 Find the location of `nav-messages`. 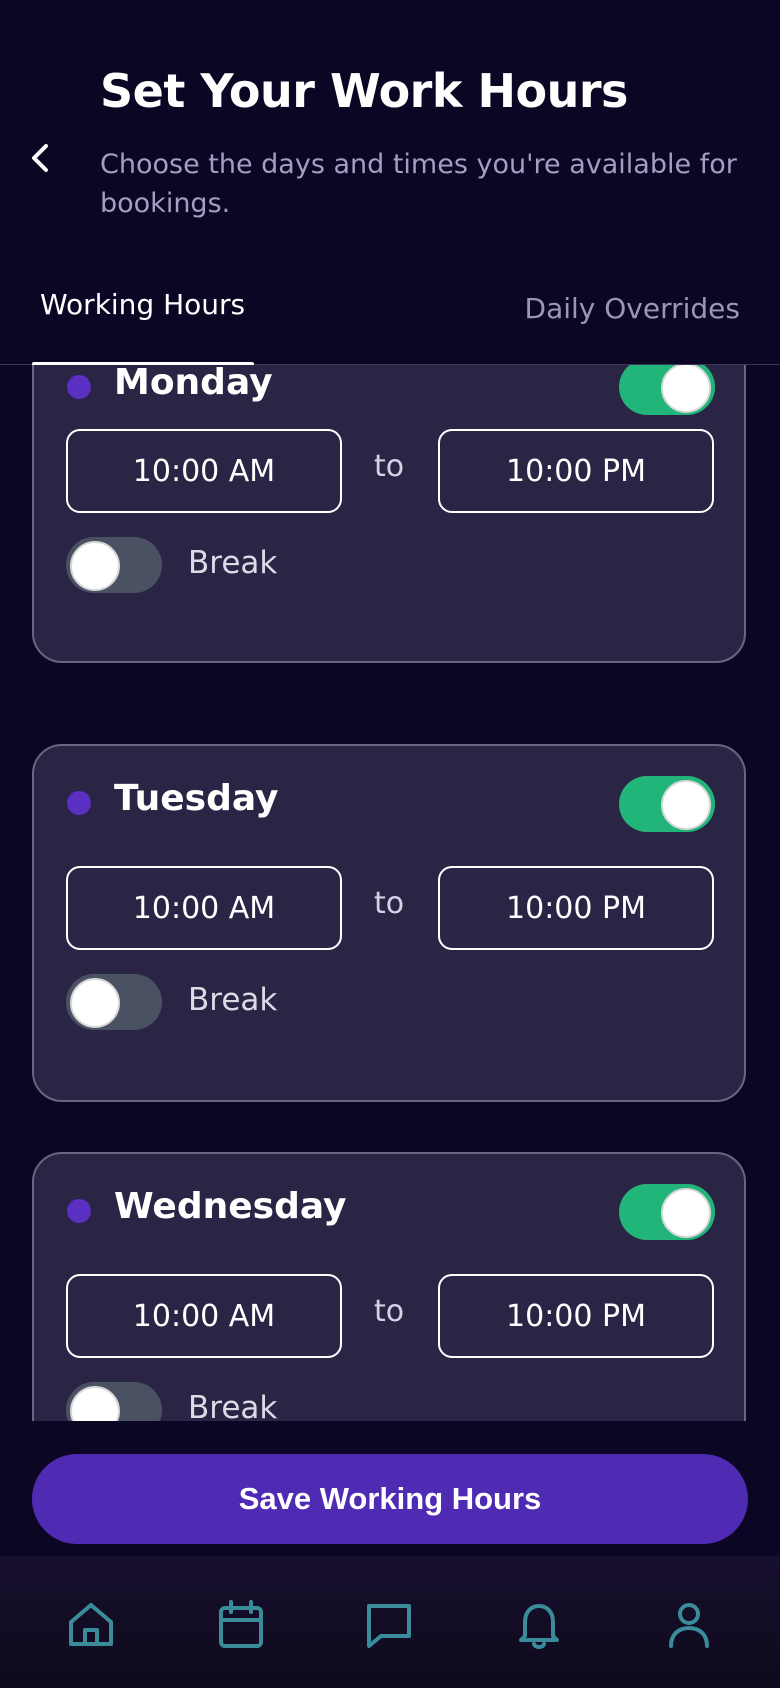

nav-messages is located at coordinates (389, 1624).